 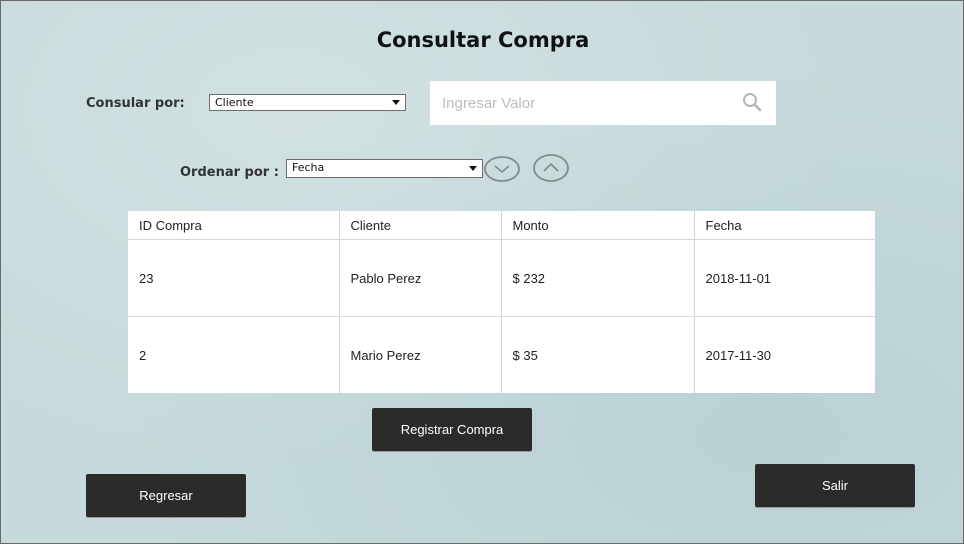 What do you see at coordinates (784, 278) in the screenshot?
I see `cell-date: 2018-11-01` at bounding box center [784, 278].